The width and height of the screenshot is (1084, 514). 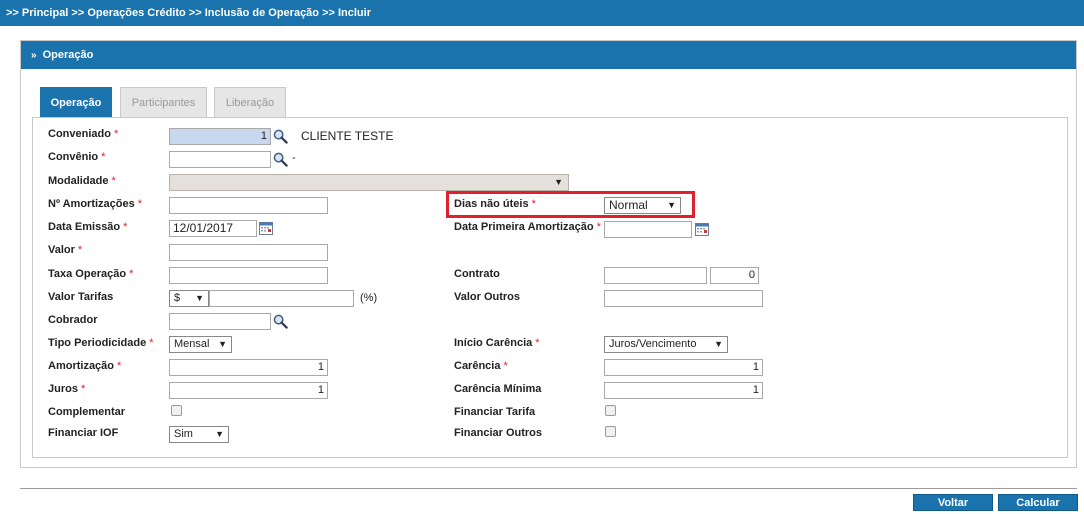 I want to click on conveniado-name: CLIENTE TESTE, so click(x=347, y=136).